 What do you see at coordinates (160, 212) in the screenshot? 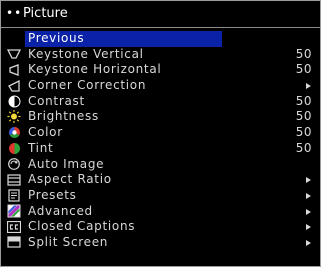
I see `menu-item-advanced: Advanced` at bounding box center [160, 212].